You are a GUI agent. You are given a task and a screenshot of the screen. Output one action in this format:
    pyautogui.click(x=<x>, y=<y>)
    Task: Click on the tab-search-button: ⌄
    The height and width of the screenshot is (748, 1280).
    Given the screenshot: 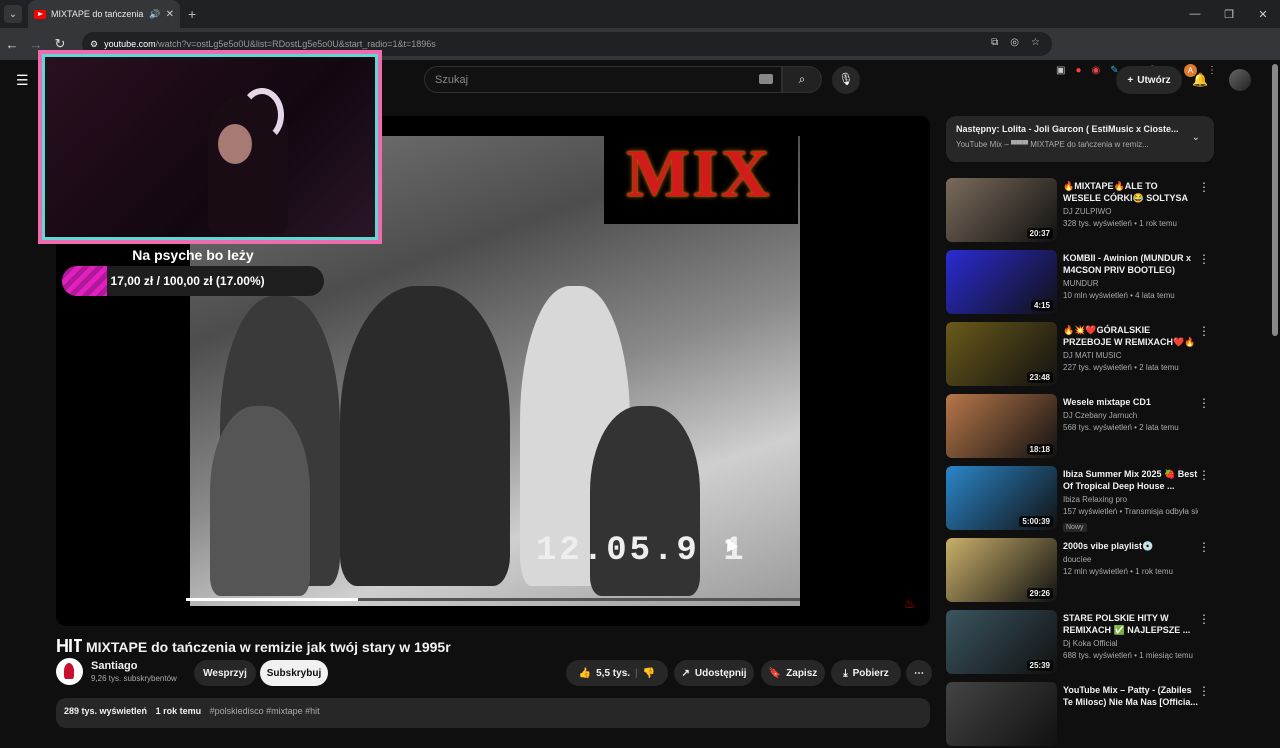 What is the action you would take?
    pyautogui.click(x=13, y=14)
    